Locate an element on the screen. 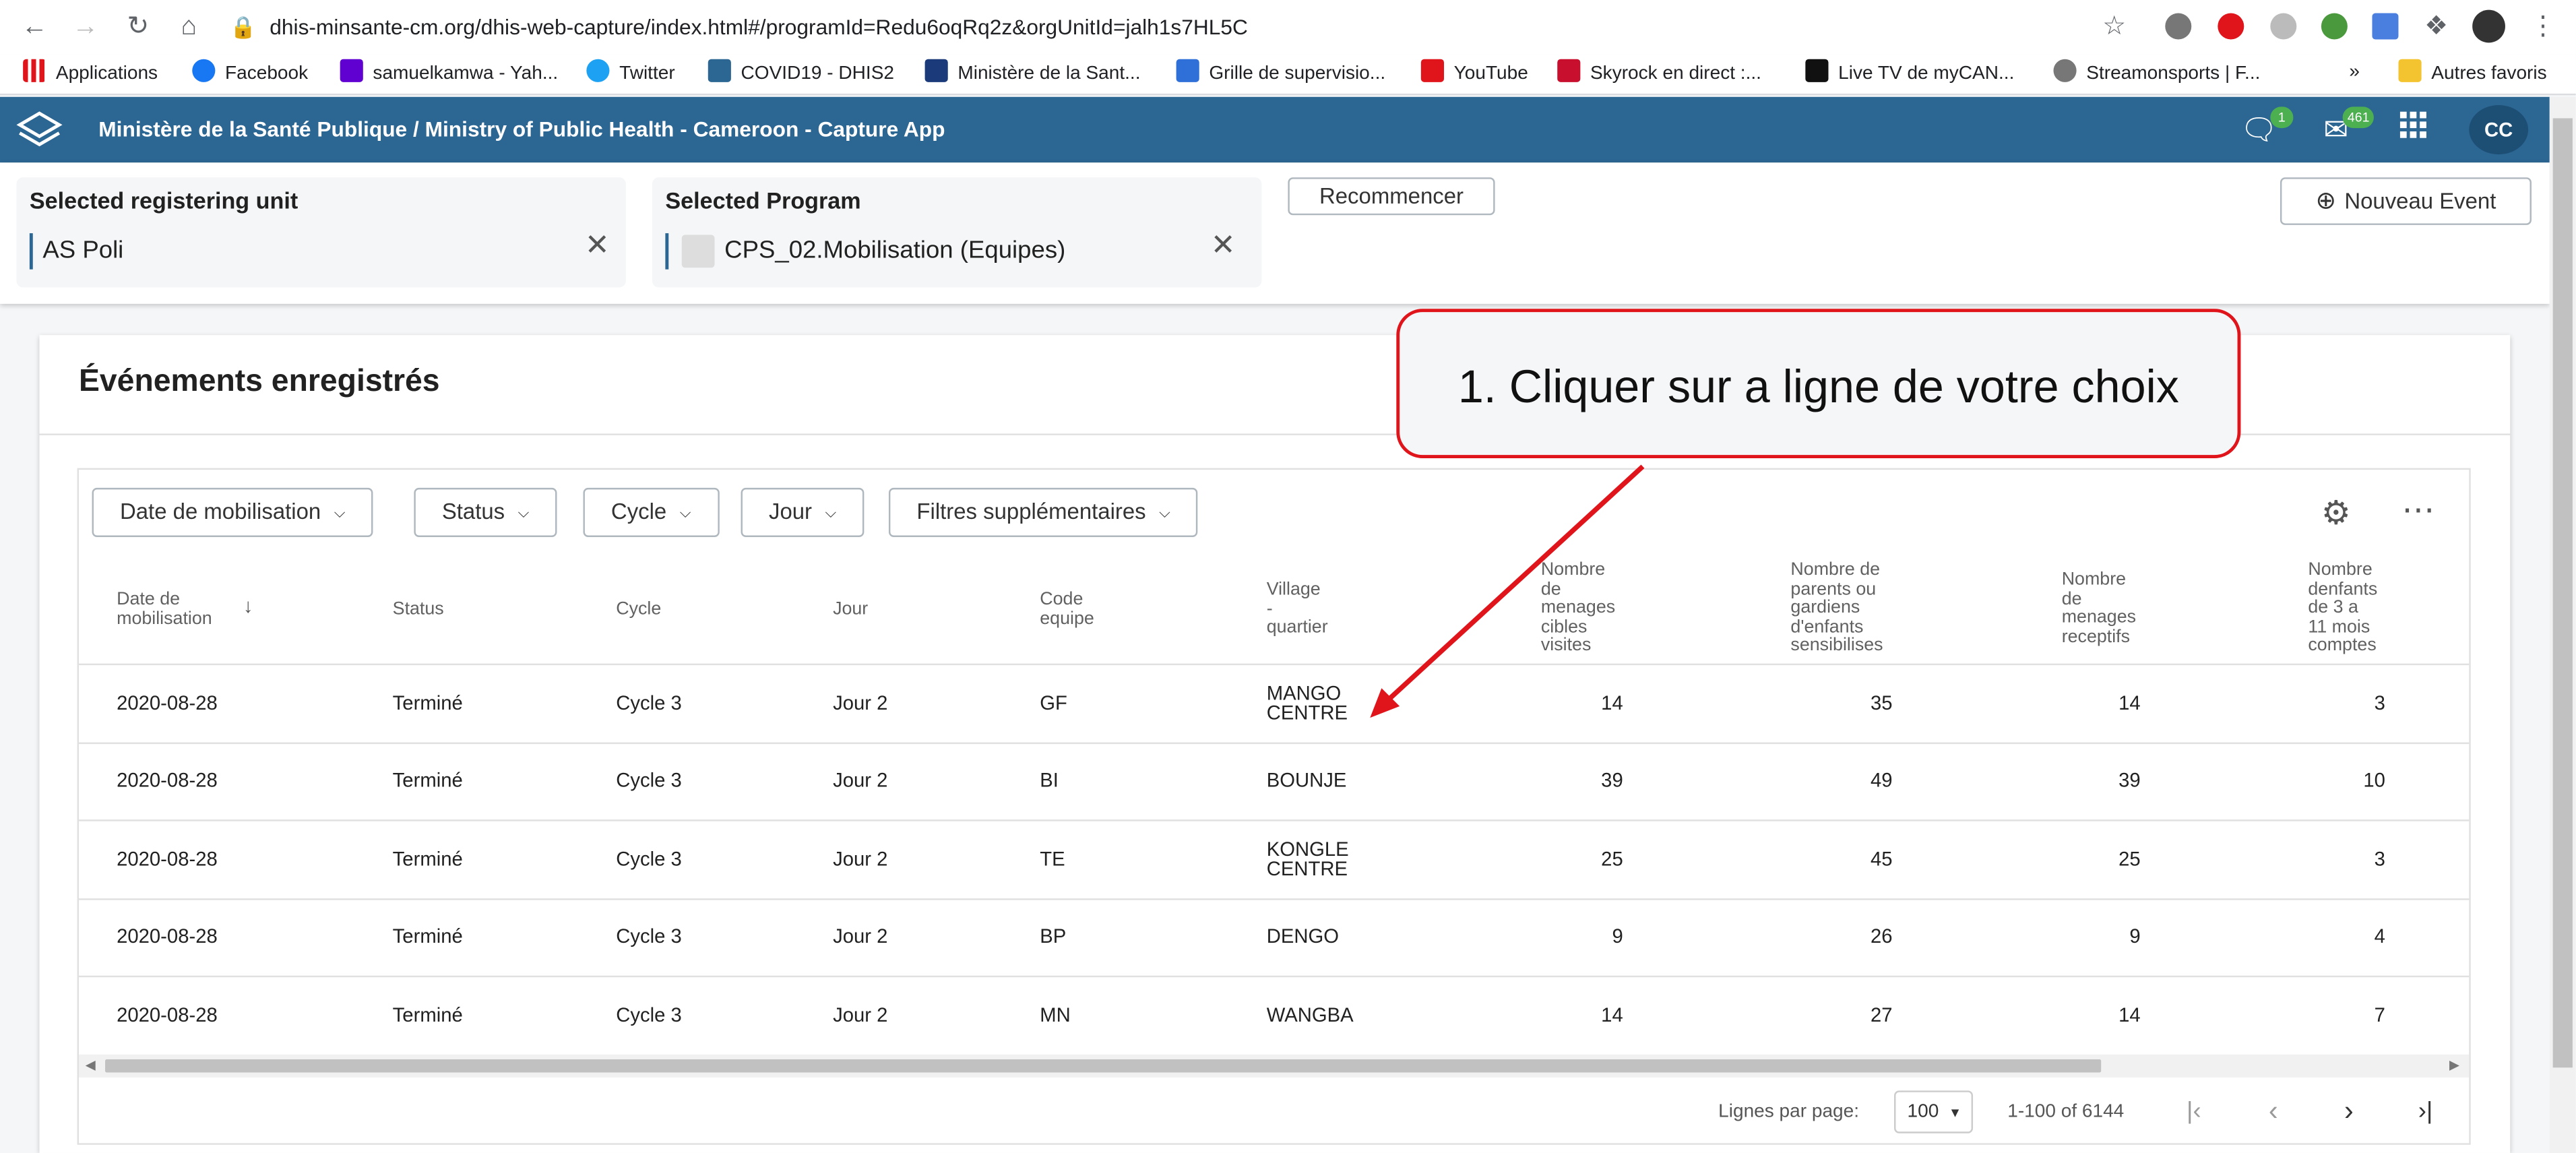  instruction-arrow is located at coordinates (1507, 591).